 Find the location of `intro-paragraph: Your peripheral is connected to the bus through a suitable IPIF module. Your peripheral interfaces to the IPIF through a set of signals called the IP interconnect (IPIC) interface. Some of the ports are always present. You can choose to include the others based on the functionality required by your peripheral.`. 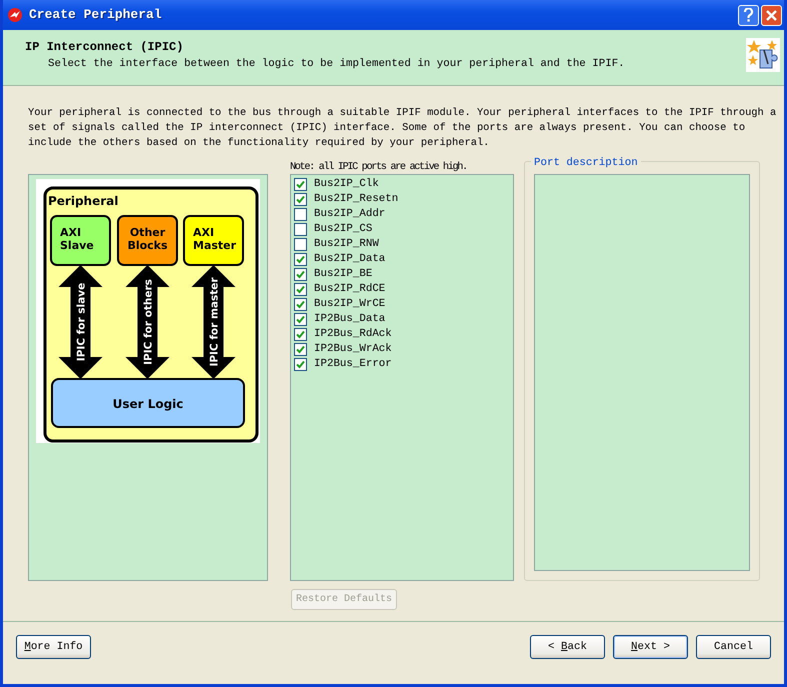

intro-paragraph: Your peripheral is connected to the bus through a suitable IPIF module. Your peripheral interfaces to the IPIF through a set of signals called the IP interconnect (IPIC) interface. Some of the ports are always present. You can choose to include the others based on the functionality required by your peripheral. is located at coordinates (402, 128).